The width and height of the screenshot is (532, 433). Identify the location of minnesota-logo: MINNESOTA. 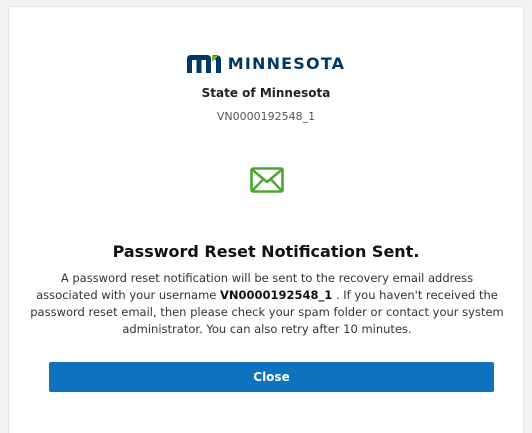
(266, 64).